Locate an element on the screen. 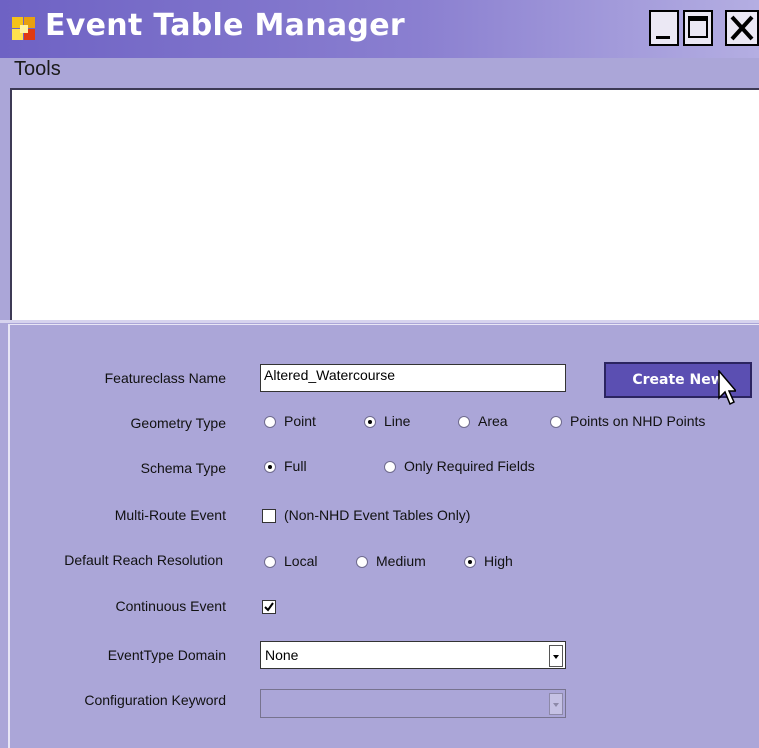 The height and width of the screenshot is (748, 759). radio-points-on-nhd is located at coordinates (556, 422).